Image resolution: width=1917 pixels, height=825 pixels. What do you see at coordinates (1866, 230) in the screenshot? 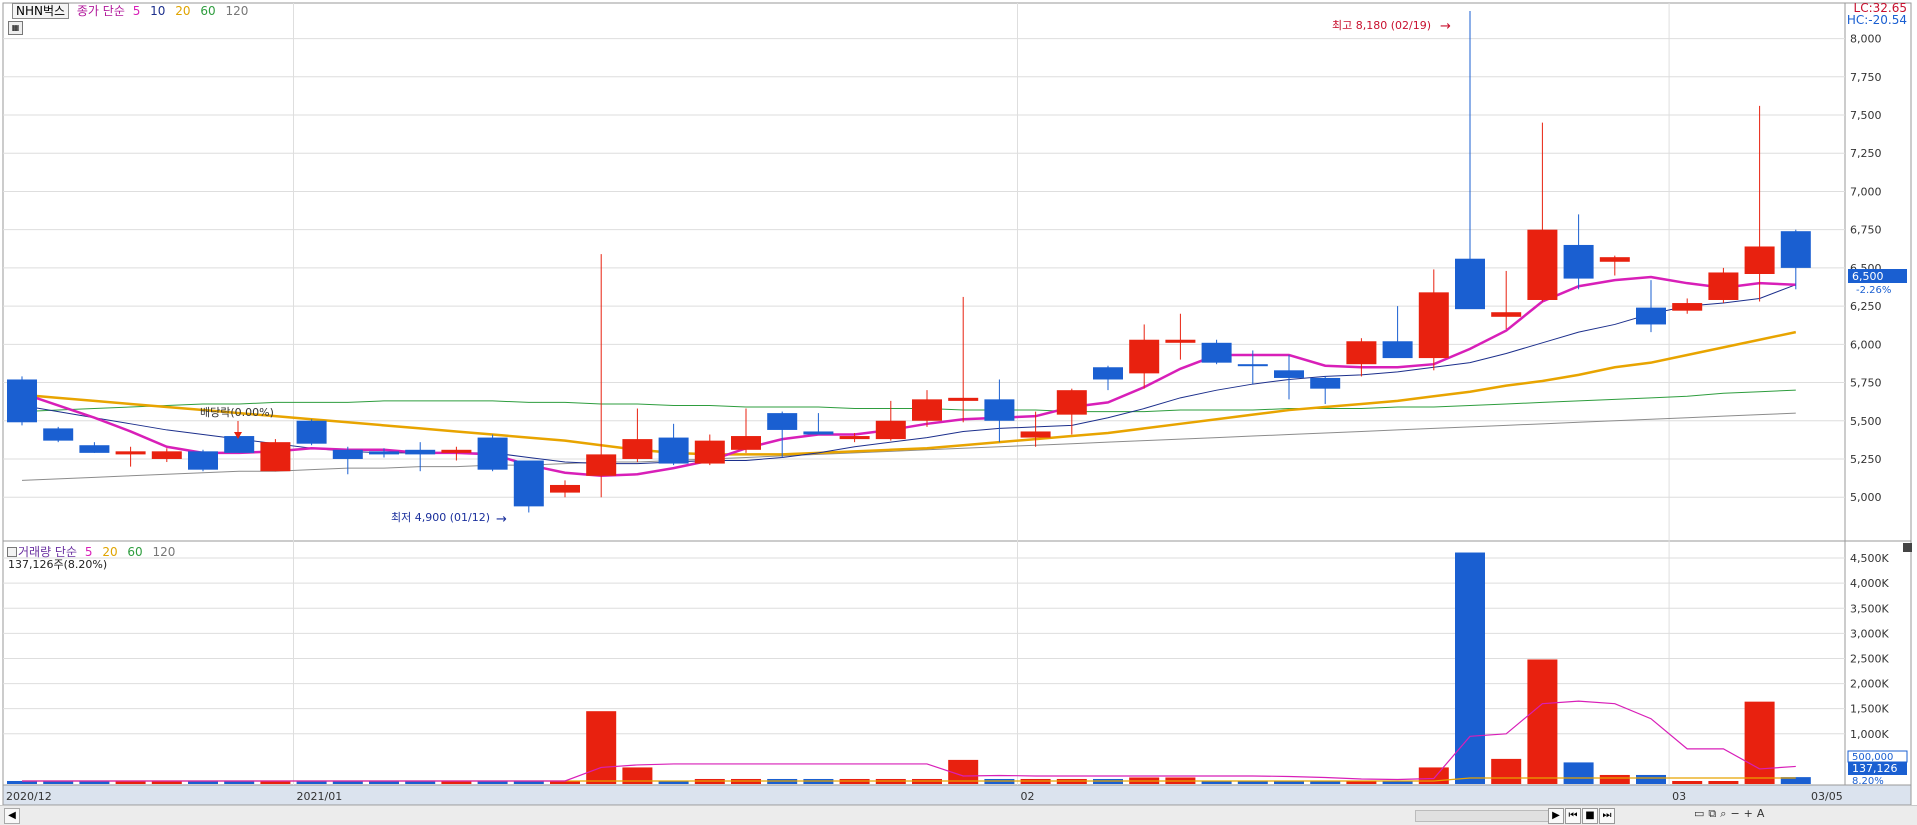
I see `price-tick-label: 6,750` at bounding box center [1866, 230].